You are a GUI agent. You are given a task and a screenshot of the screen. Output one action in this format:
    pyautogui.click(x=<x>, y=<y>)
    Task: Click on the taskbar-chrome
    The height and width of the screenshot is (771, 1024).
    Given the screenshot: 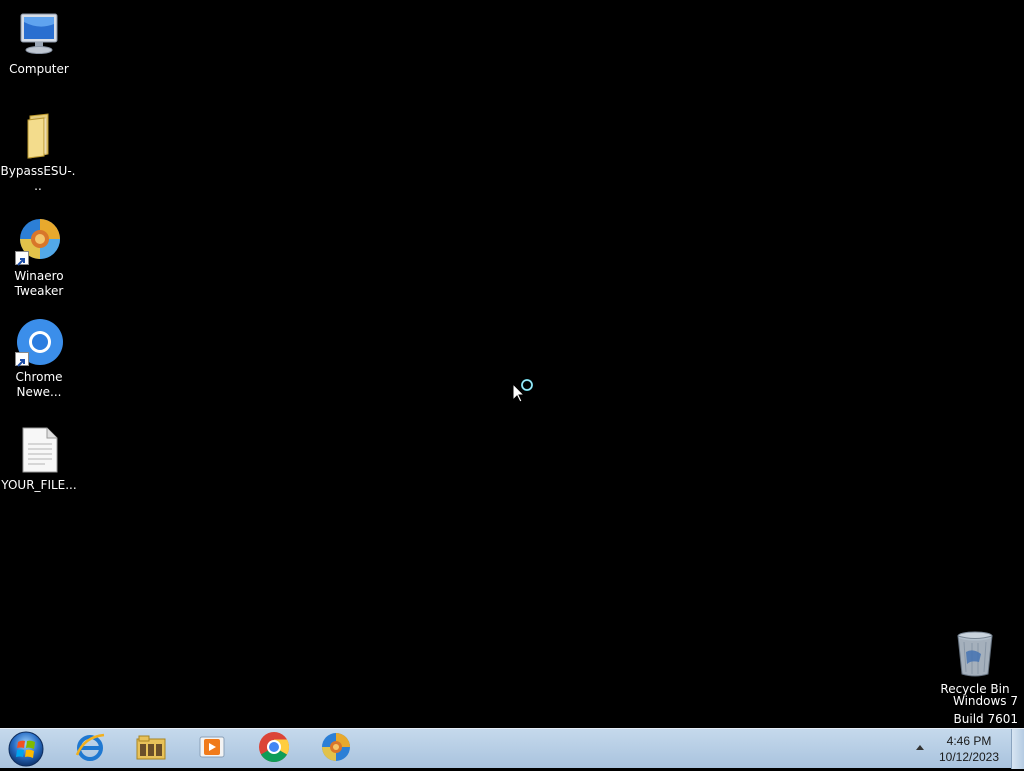 What is the action you would take?
    pyautogui.click(x=274, y=749)
    